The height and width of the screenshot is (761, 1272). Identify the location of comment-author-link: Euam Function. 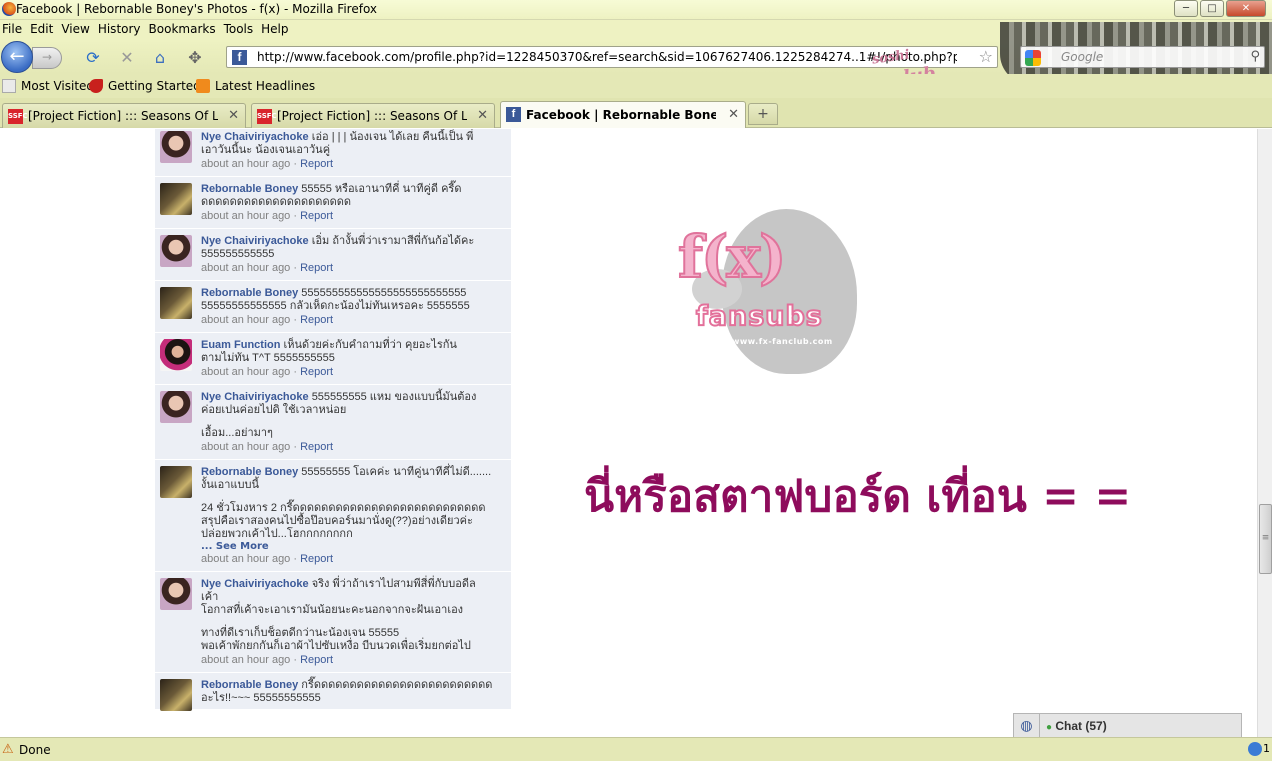
(240, 345).